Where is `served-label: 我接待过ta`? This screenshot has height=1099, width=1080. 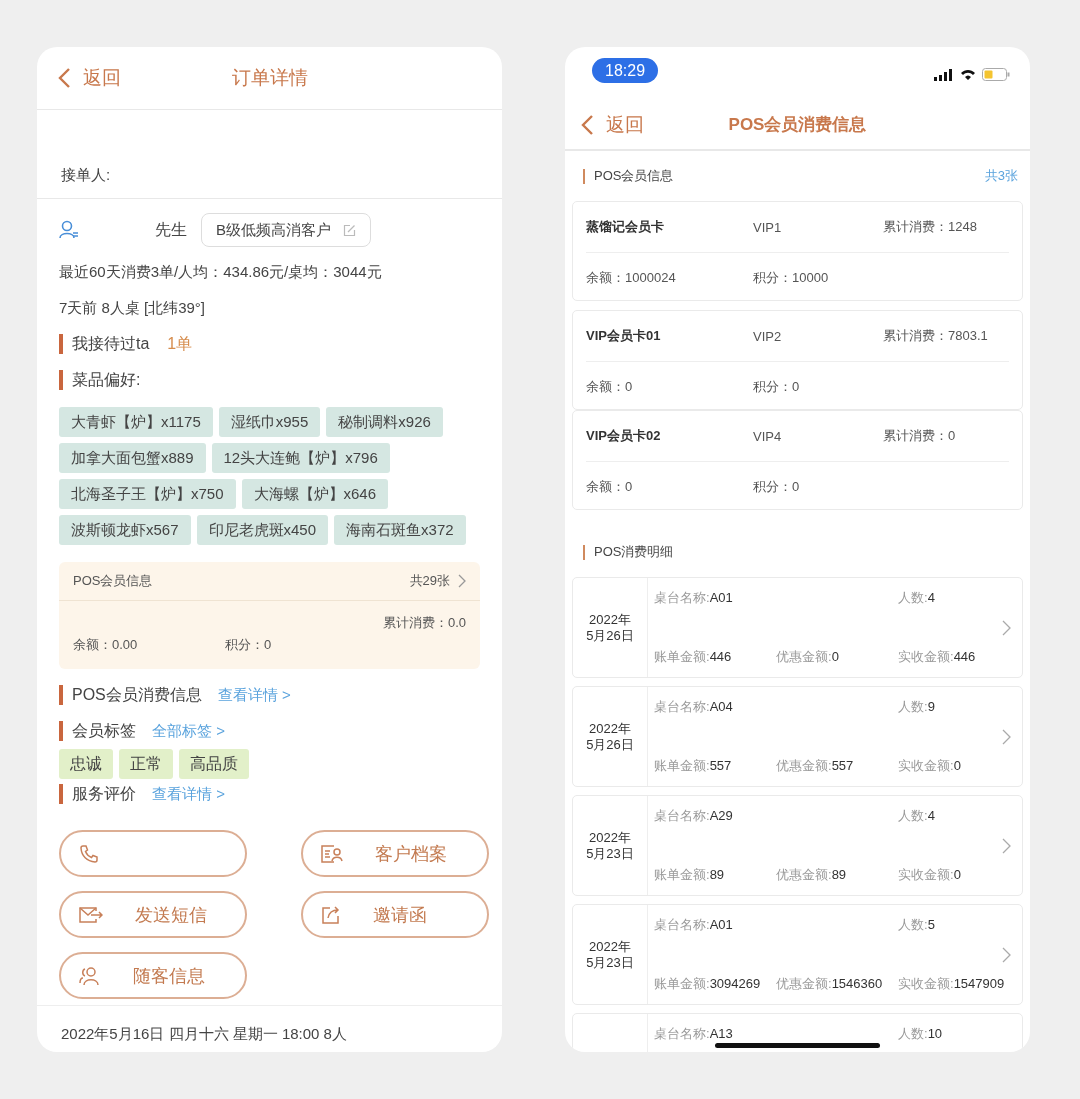
served-label: 我接待过ta is located at coordinates (111, 343).